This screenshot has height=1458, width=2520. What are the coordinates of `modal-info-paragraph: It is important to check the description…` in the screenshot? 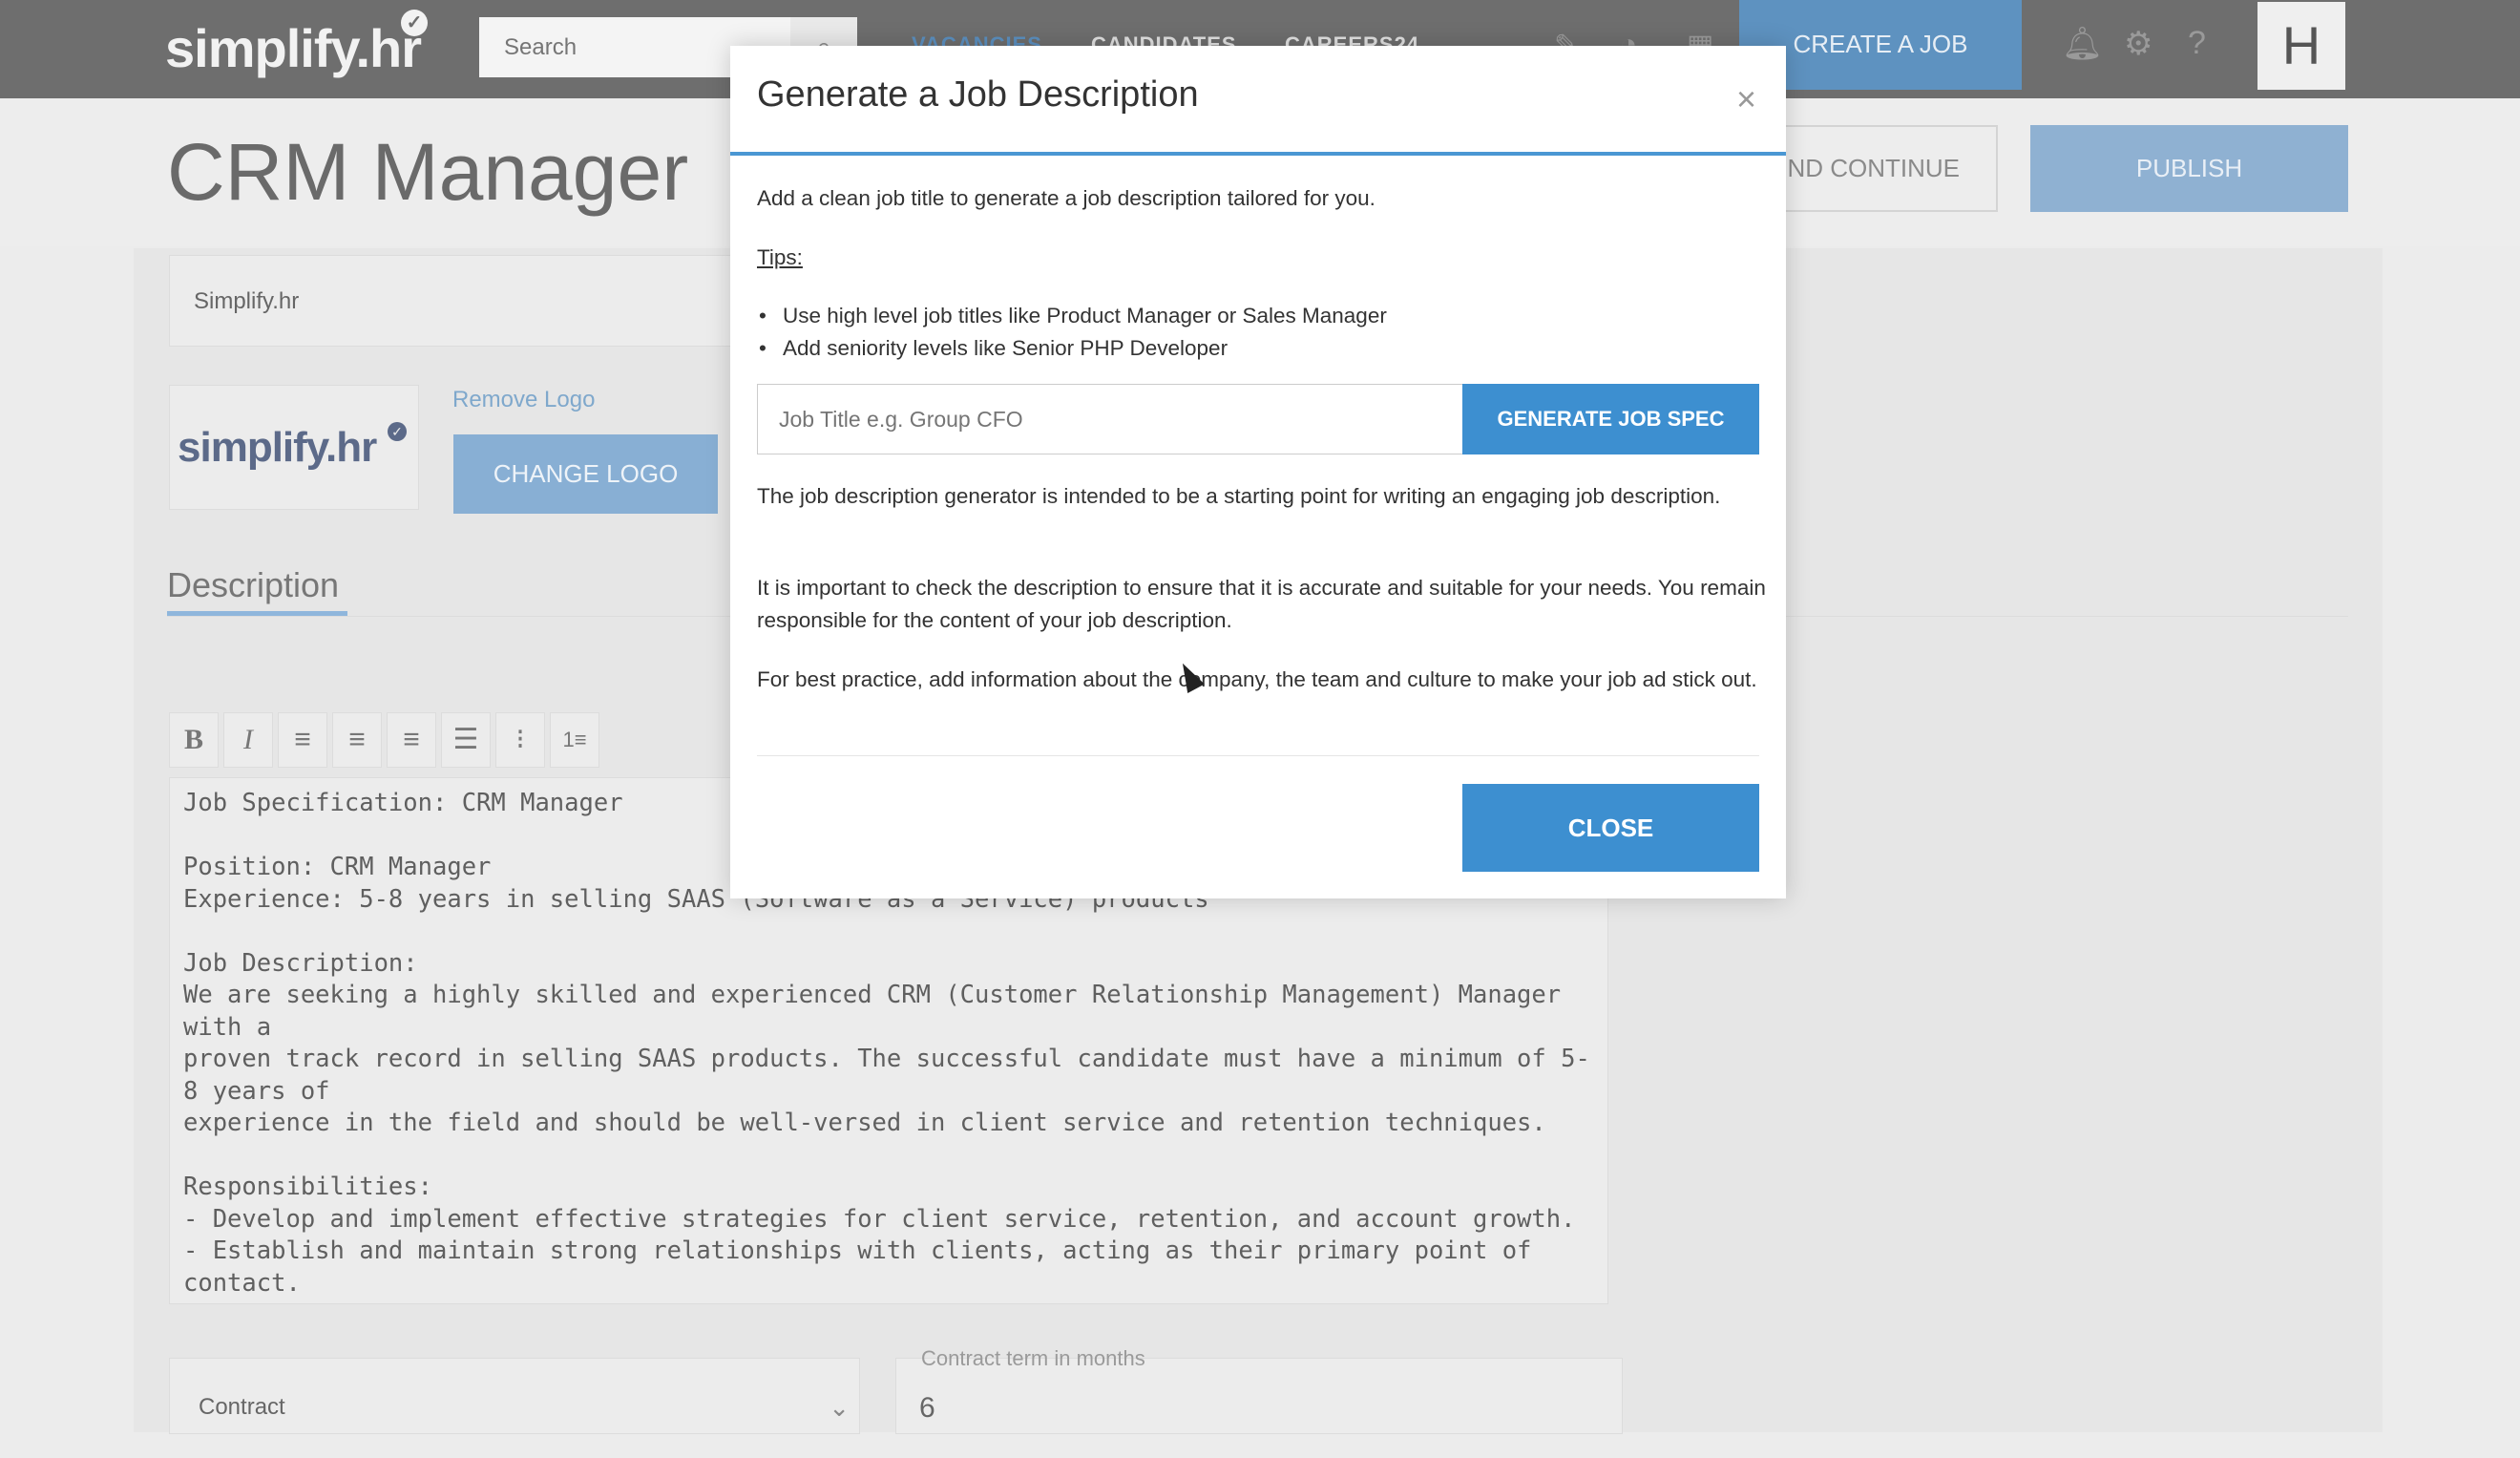 It's located at (1262, 604).